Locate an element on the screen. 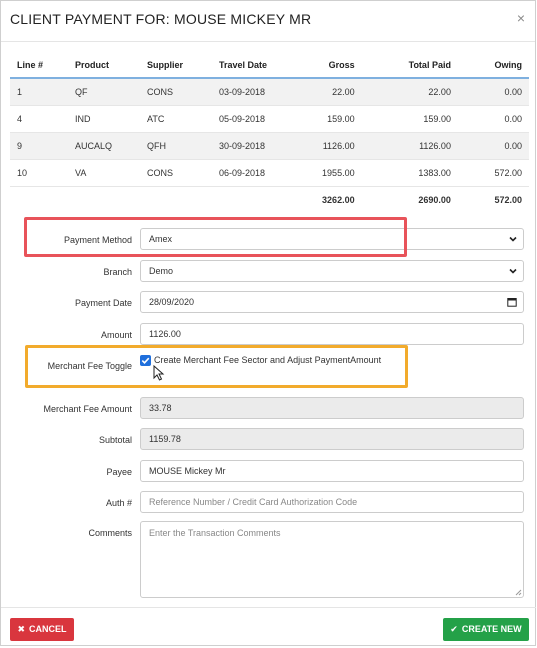 The width and height of the screenshot is (537, 648). create-new-button-label: CREATE NEW is located at coordinates (491, 629).